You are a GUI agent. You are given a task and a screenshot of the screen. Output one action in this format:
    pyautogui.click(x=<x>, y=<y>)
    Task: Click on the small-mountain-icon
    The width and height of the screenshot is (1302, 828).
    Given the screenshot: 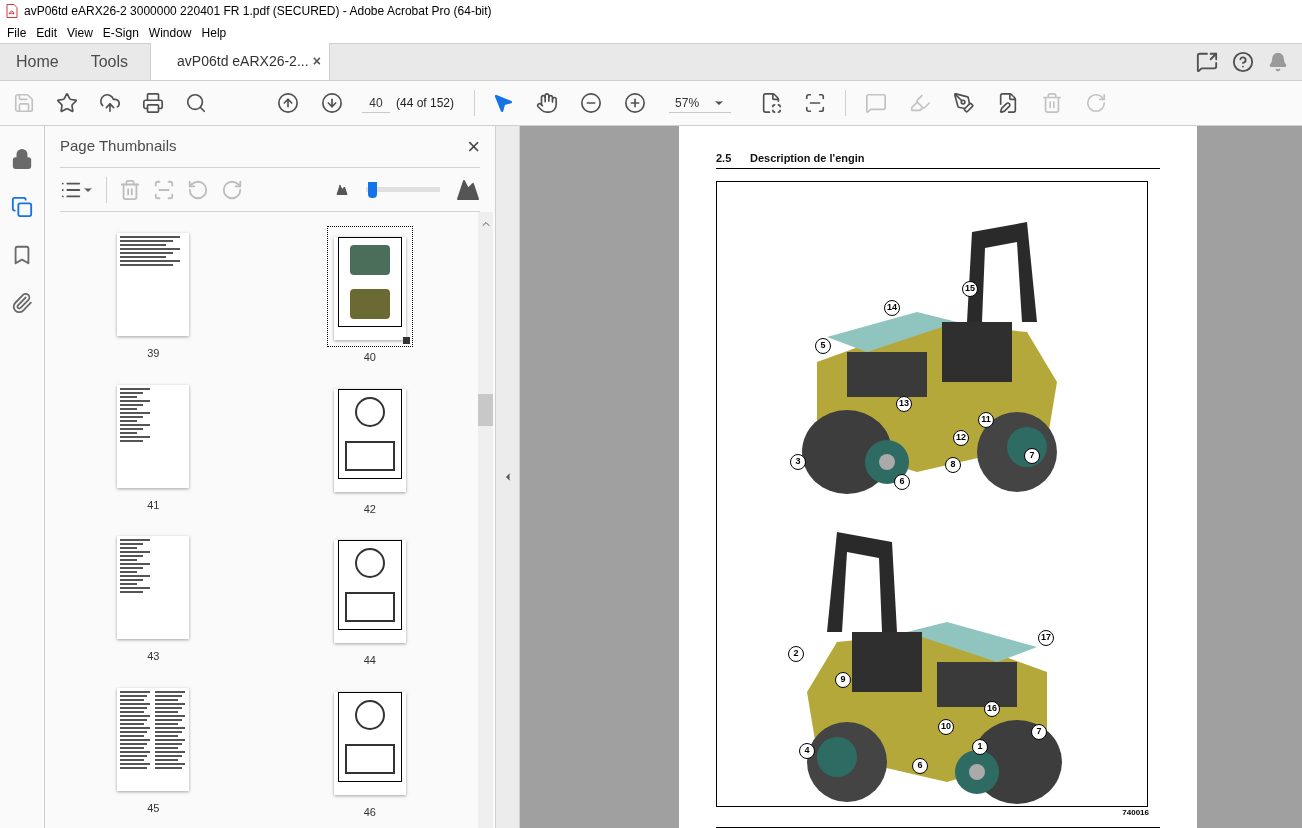 What is the action you would take?
    pyautogui.click(x=342, y=189)
    